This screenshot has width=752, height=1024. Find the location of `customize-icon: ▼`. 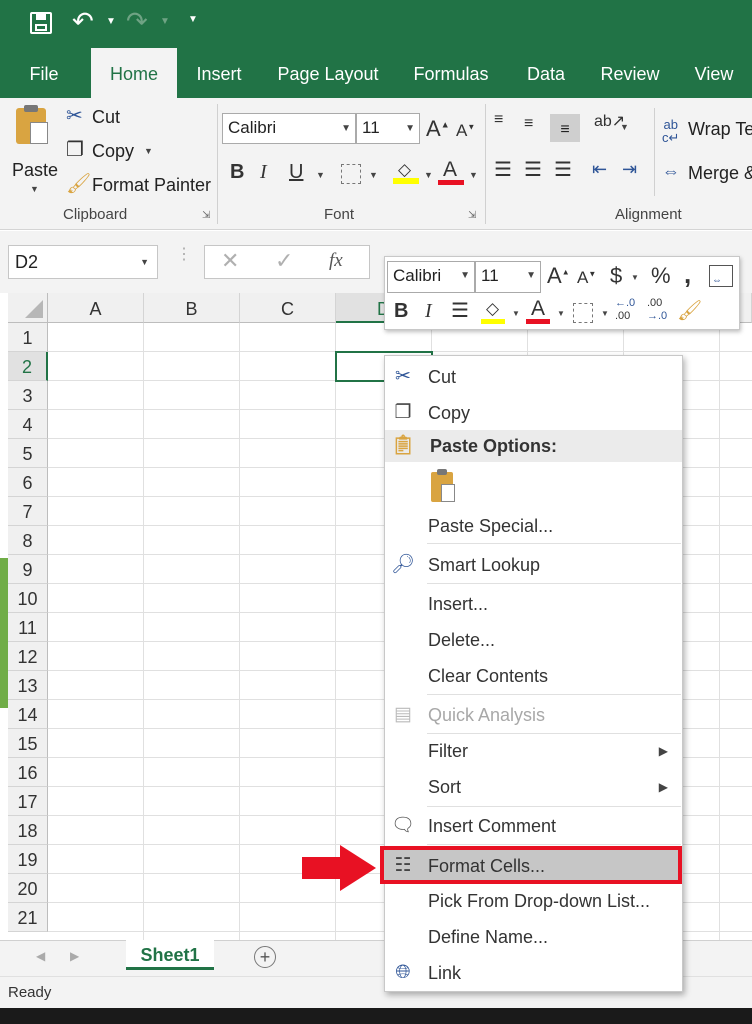

customize-icon: ▼ is located at coordinates (193, 19).